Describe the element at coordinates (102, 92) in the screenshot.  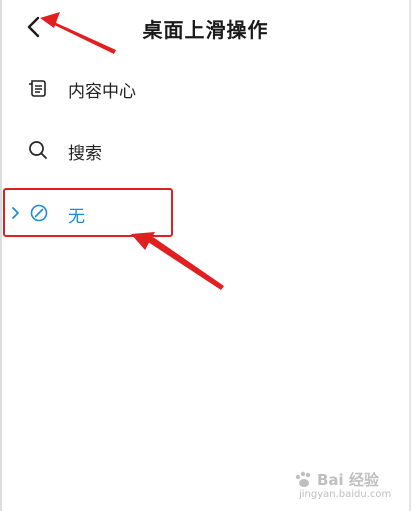
I see `option-label: 内容中心` at that location.